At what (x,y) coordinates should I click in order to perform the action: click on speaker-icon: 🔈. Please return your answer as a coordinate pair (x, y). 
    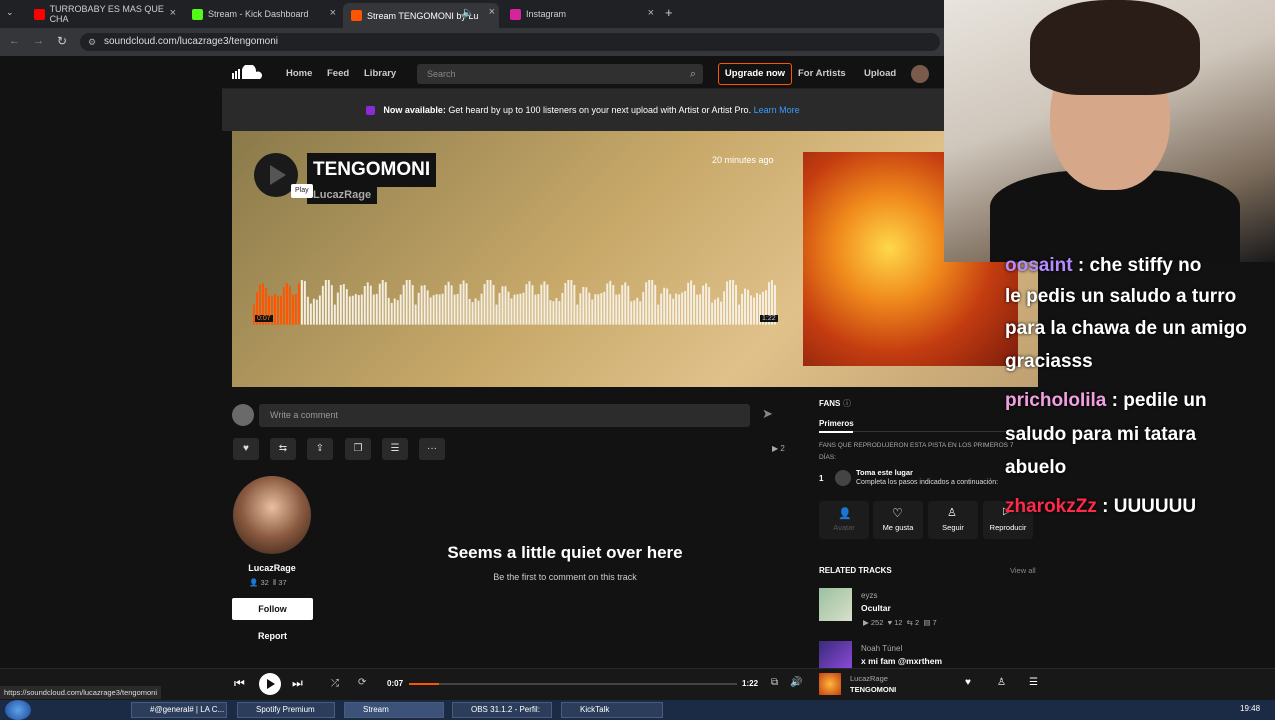
    Looking at the image, I should click on (468, 12).